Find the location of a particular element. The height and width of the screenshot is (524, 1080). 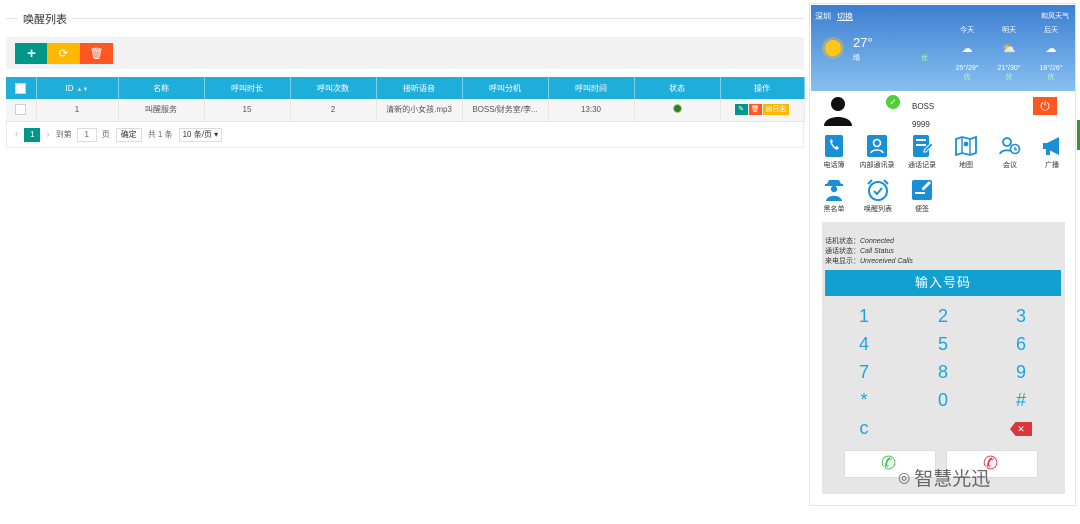

number-input: 输入号码 is located at coordinates (943, 283).